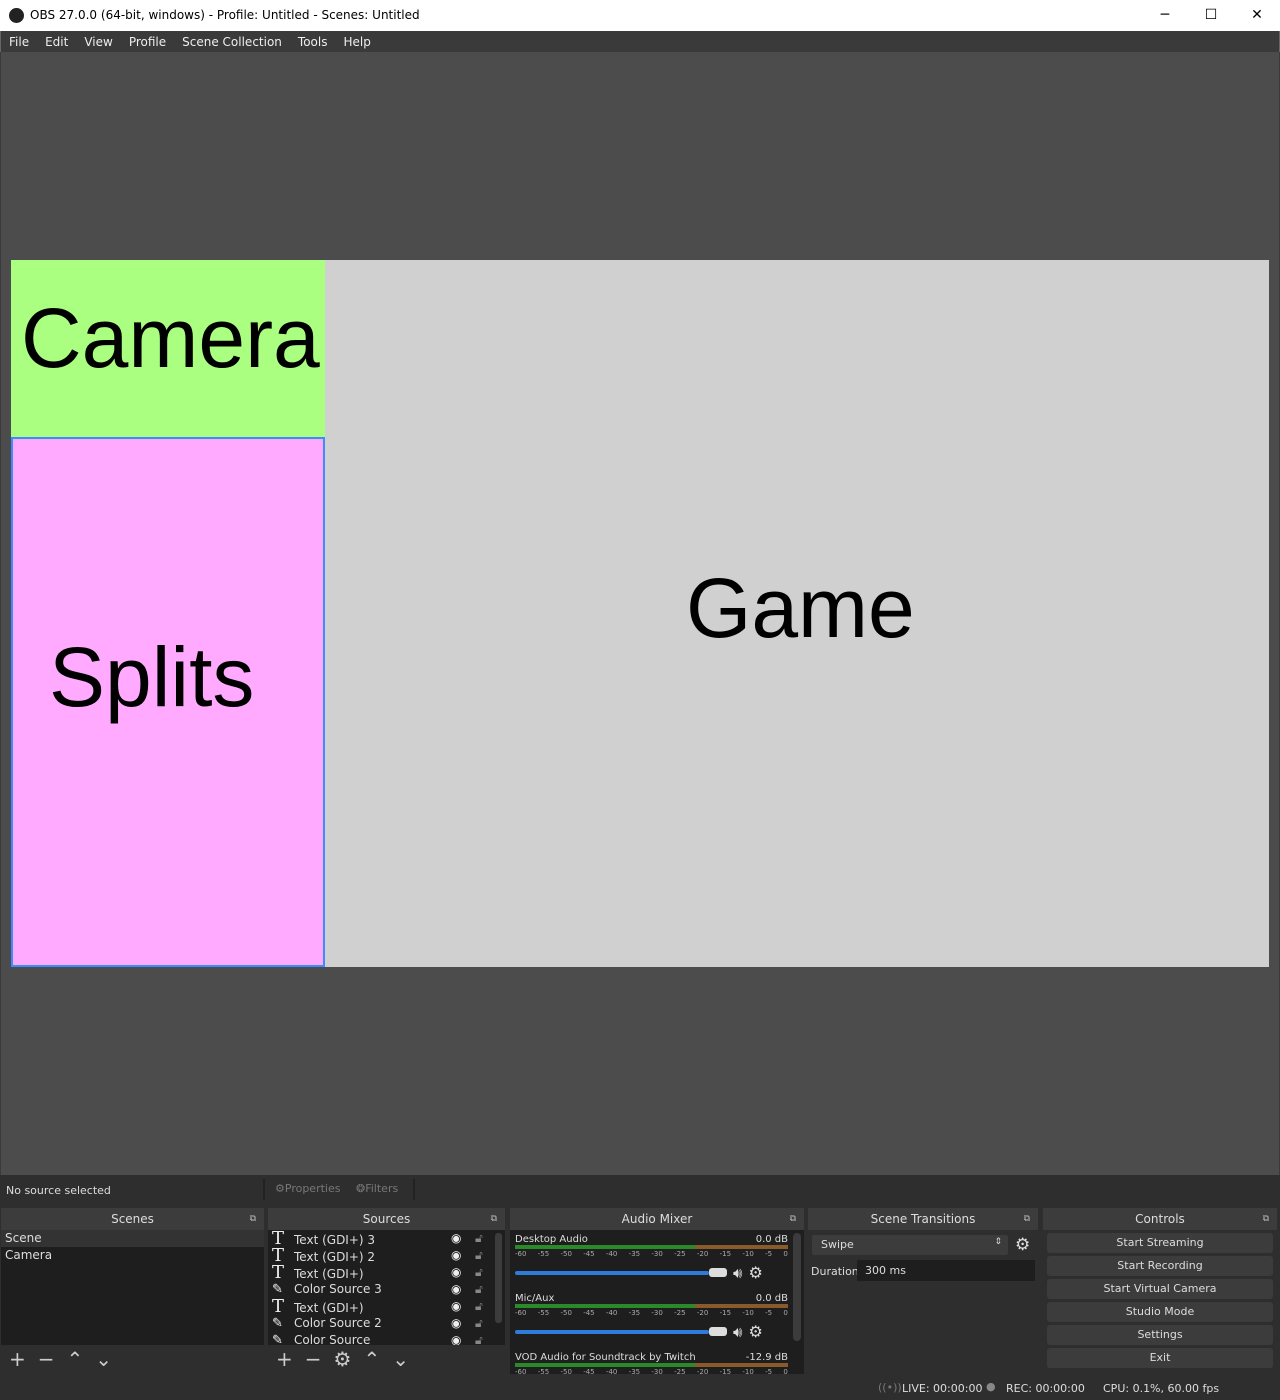 The height and width of the screenshot is (1400, 1280). What do you see at coordinates (1022, 1245) in the screenshot?
I see `transition-settings-button: ⚙` at bounding box center [1022, 1245].